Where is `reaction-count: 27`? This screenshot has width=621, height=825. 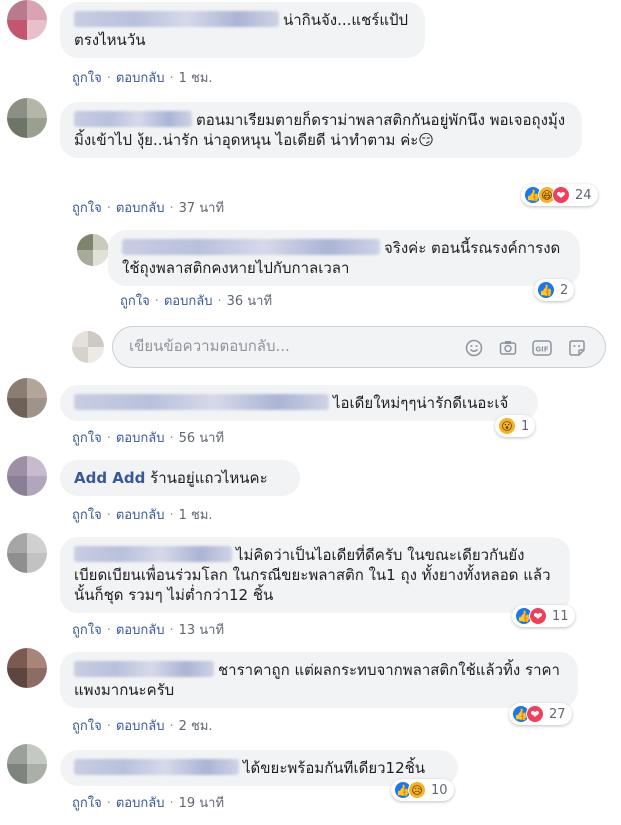
reaction-count: 27 is located at coordinates (557, 714).